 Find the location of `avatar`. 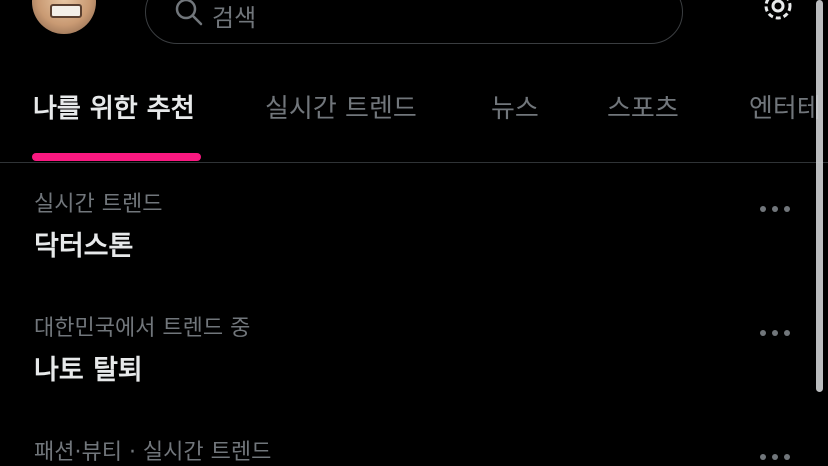

avatar is located at coordinates (64, 17).